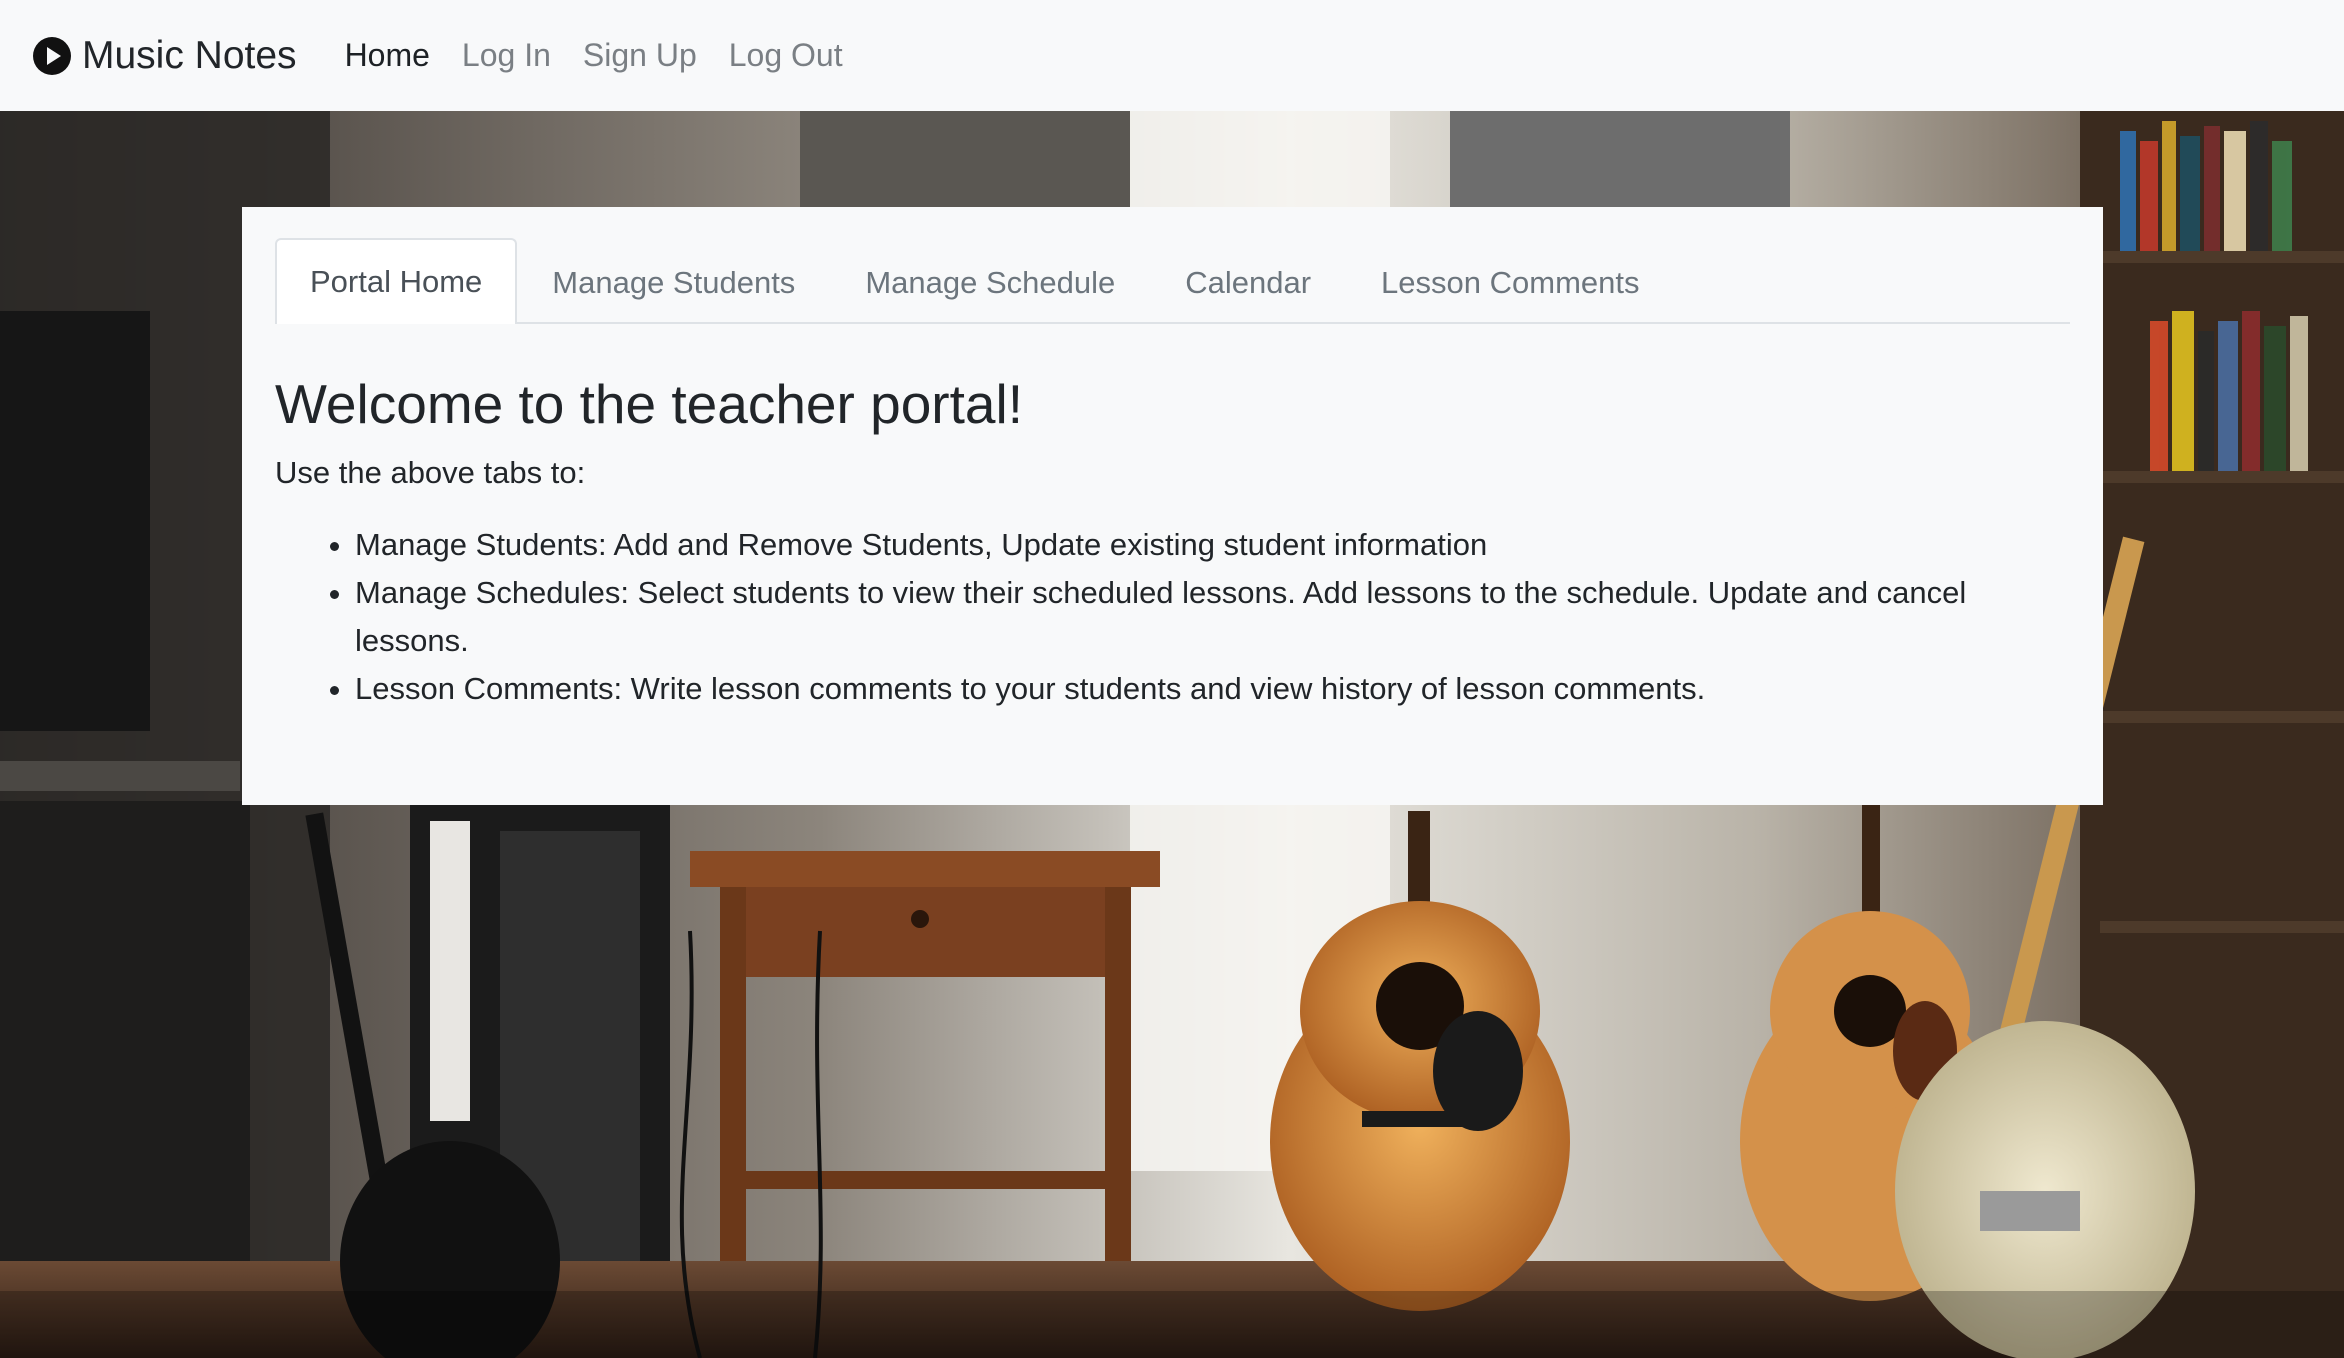 This screenshot has height=1358, width=2344. Describe the element at coordinates (387, 55) in the screenshot. I see `nav-link-home: Home` at that location.